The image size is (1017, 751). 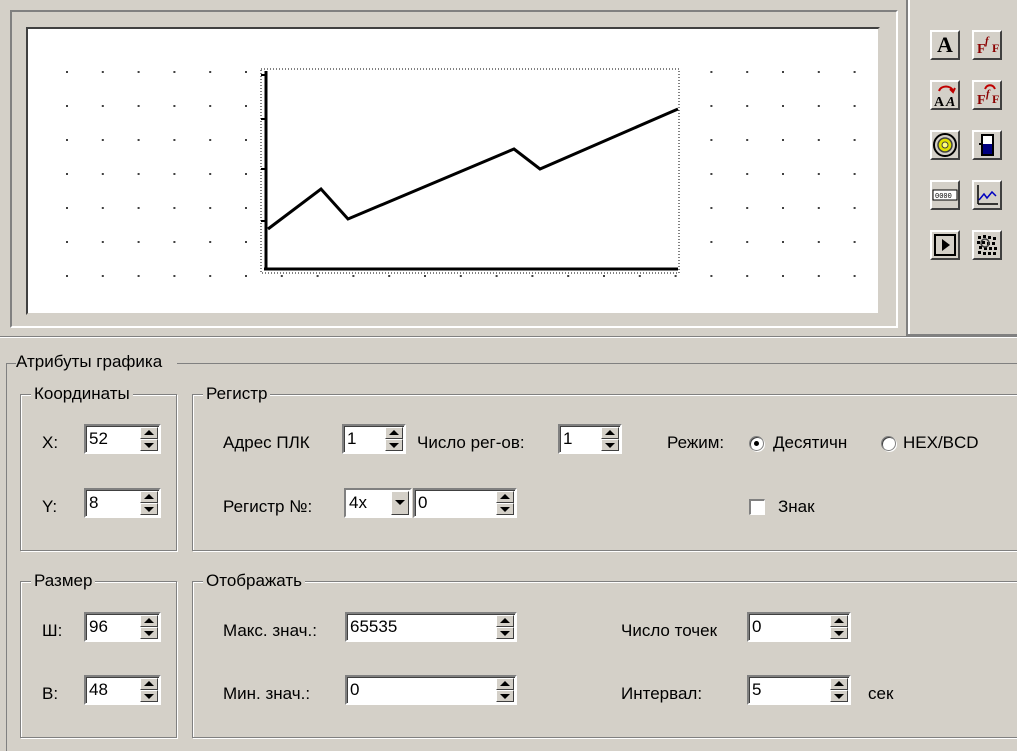 I want to click on chart-widget-frame, so click(x=470, y=171).